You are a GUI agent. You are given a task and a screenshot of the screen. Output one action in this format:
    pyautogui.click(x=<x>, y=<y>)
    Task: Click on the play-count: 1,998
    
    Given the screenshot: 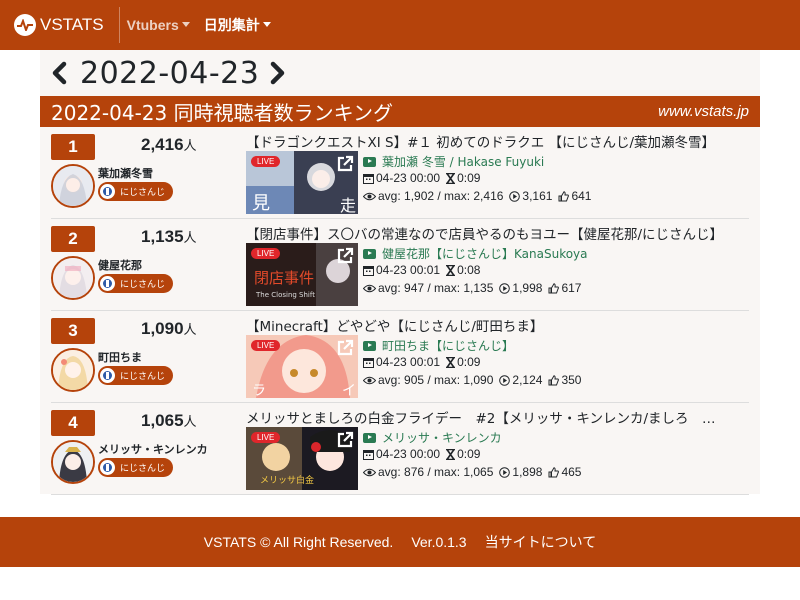 What is the action you would take?
    pyautogui.click(x=527, y=288)
    